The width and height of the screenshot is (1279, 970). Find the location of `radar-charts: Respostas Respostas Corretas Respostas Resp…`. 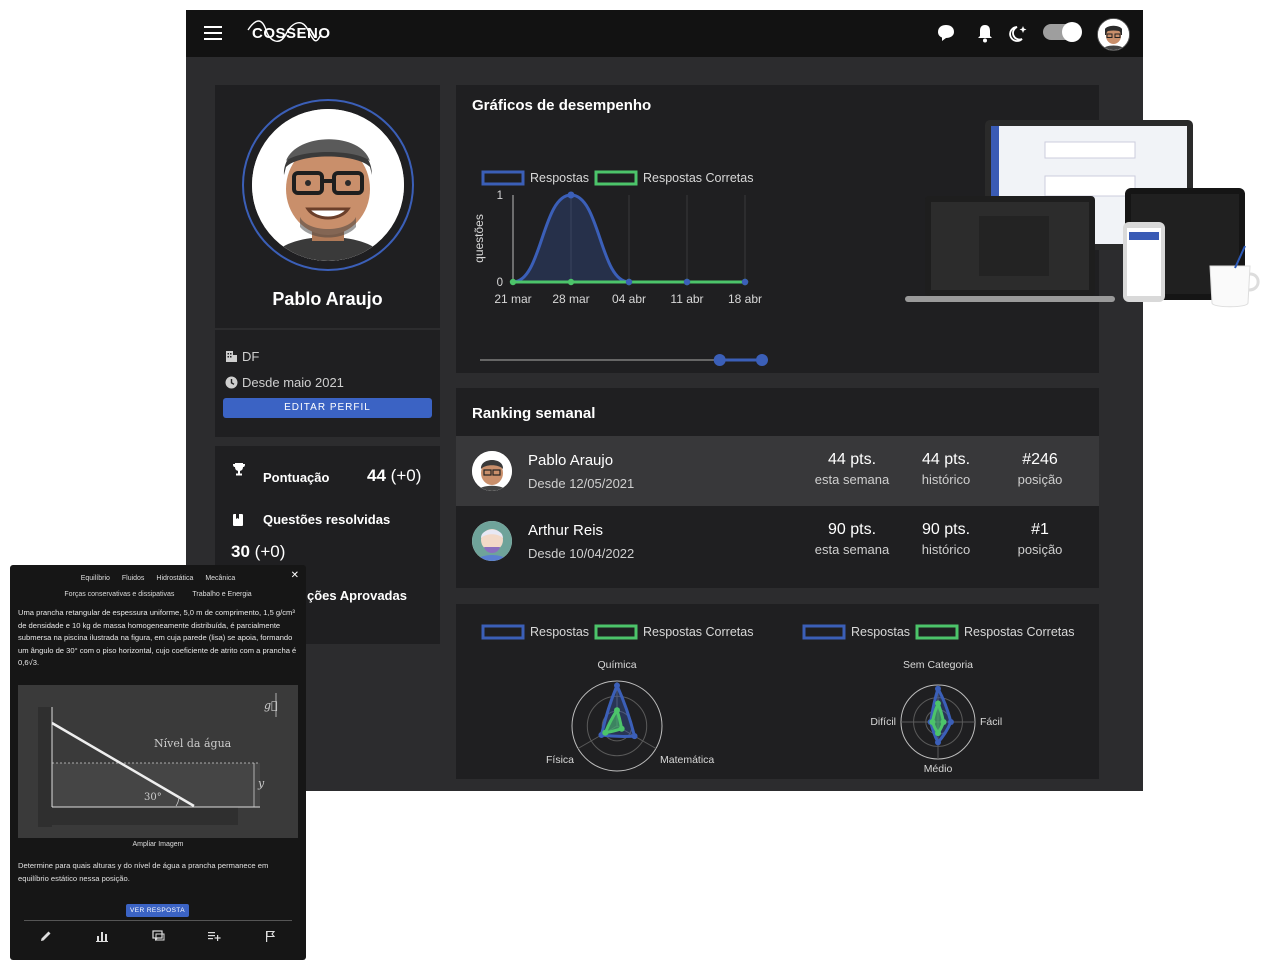

radar-charts: Respostas Respostas Corretas Respostas Resp… is located at coordinates (777, 699).